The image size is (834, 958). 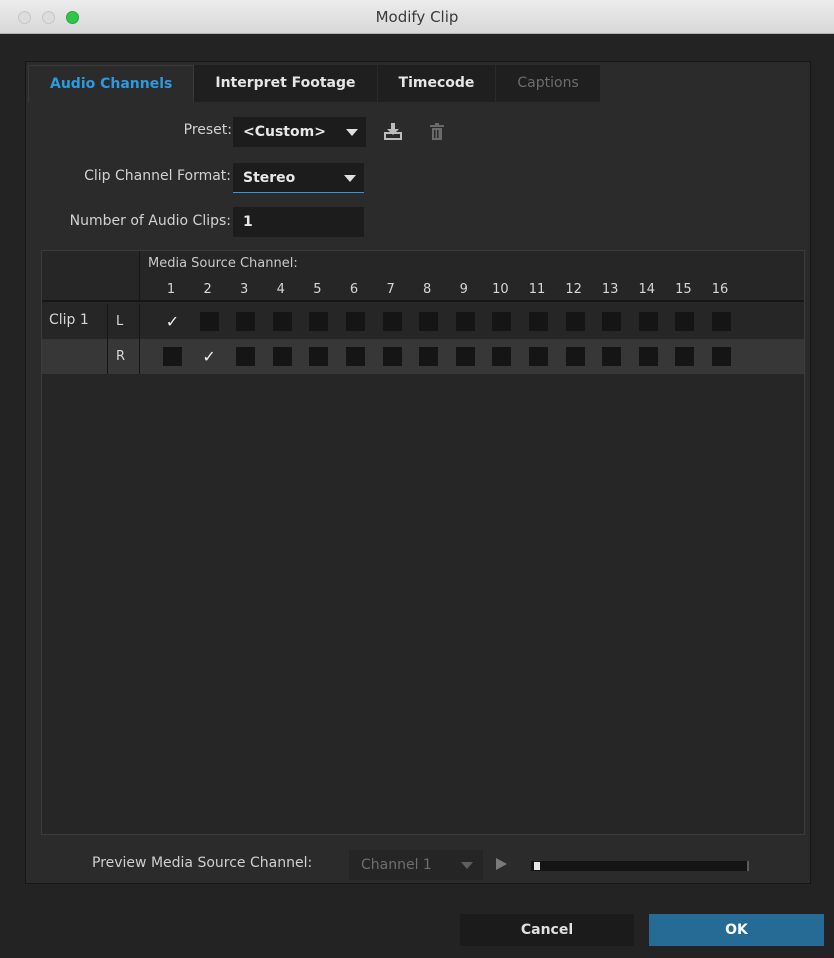 I want to click on channel-checkbox-r-2: ✓, so click(x=209, y=356).